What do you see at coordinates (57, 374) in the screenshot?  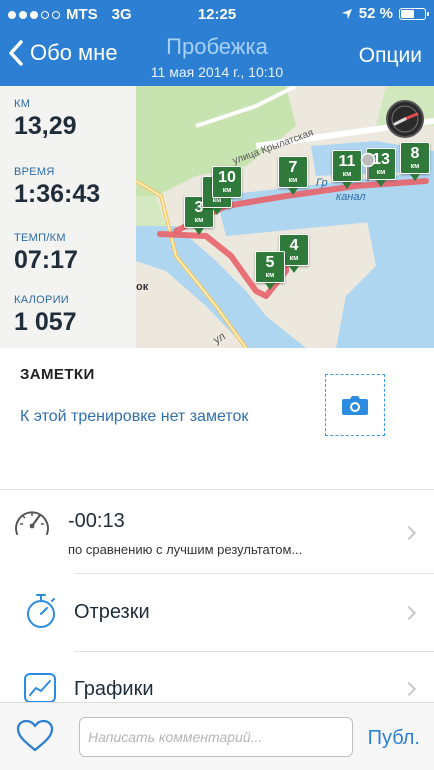 I see `notes-title: ЗАМЕТКИ` at bounding box center [57, 374].